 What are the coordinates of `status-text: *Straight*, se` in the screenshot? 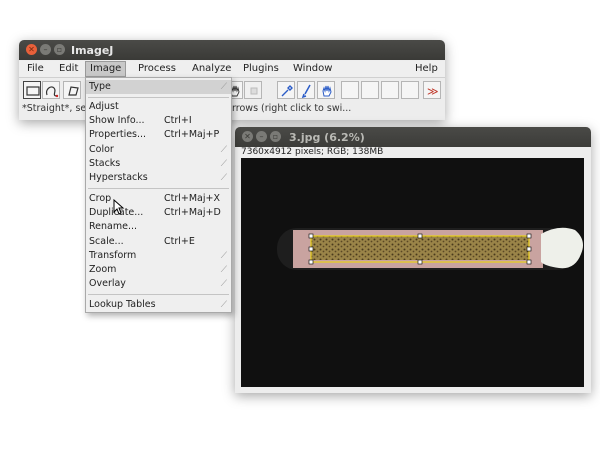 It's located at (54, 108).